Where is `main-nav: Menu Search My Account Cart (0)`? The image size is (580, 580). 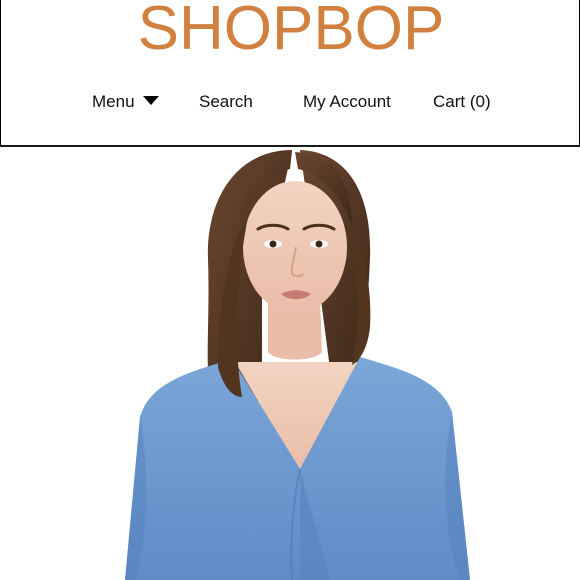 main-nav: Menu Search My Account Cart (0) is located at coordinates (290, 103).